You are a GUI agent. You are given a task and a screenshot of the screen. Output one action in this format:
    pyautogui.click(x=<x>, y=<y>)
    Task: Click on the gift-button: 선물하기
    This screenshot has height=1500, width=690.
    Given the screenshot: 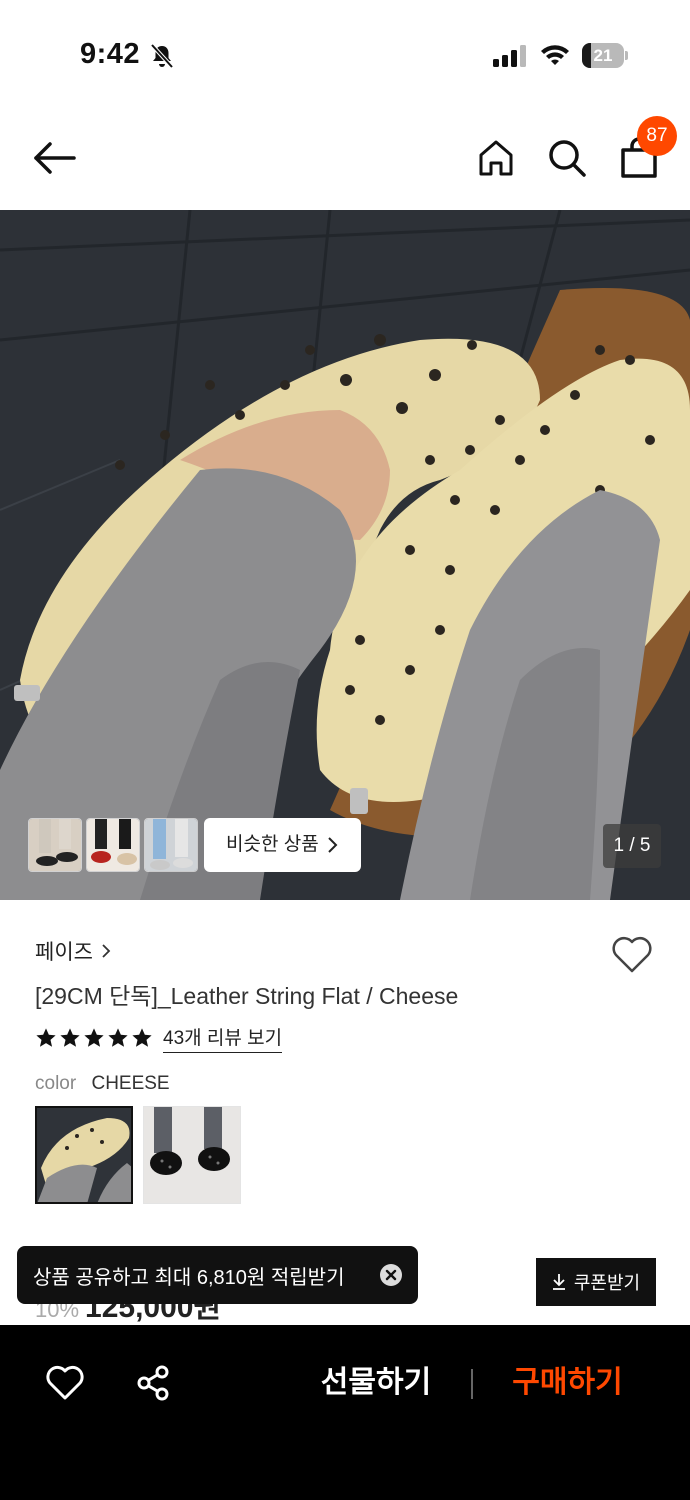 What is the action you would take?
    pyautogui.click(x=376, y=1383)
    